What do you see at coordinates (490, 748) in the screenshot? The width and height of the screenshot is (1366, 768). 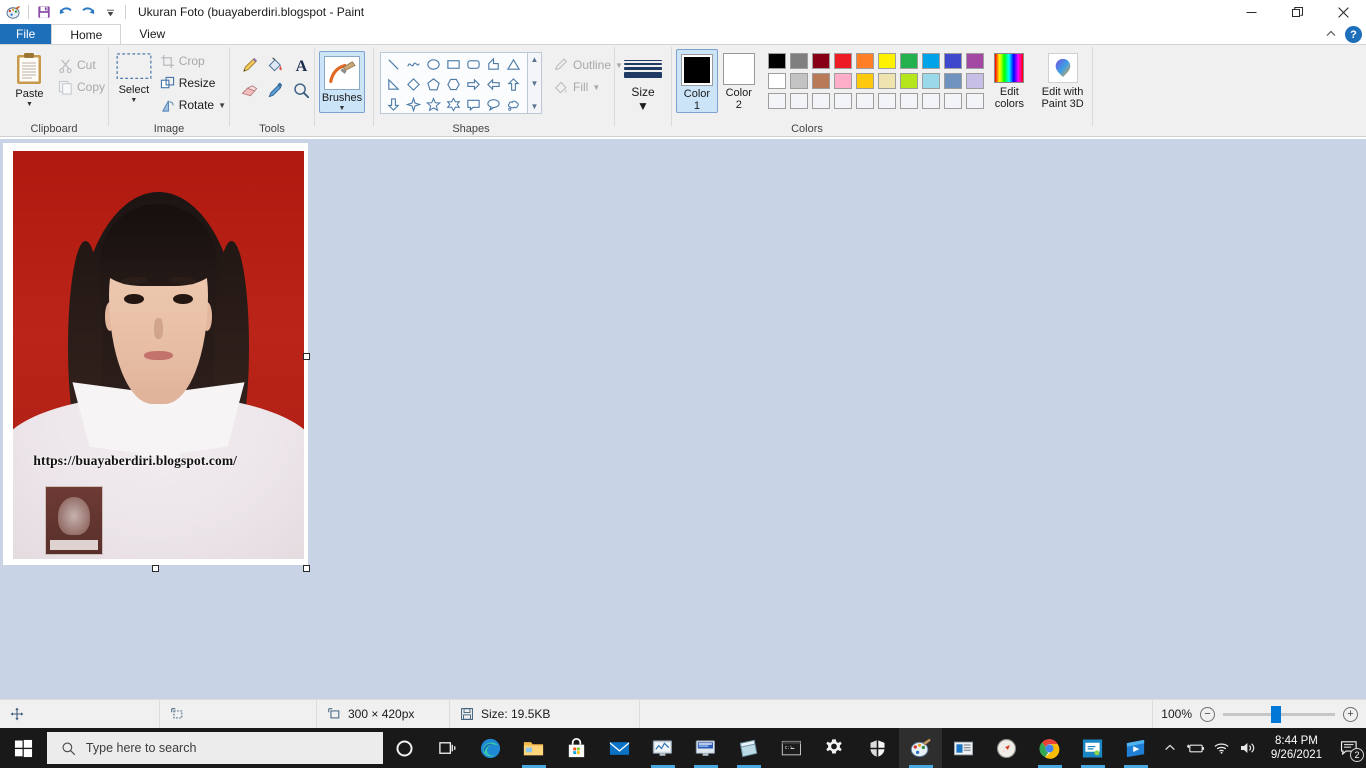 I see `taskbar-app-microsoft-edge` at bounding box center [490, 748].